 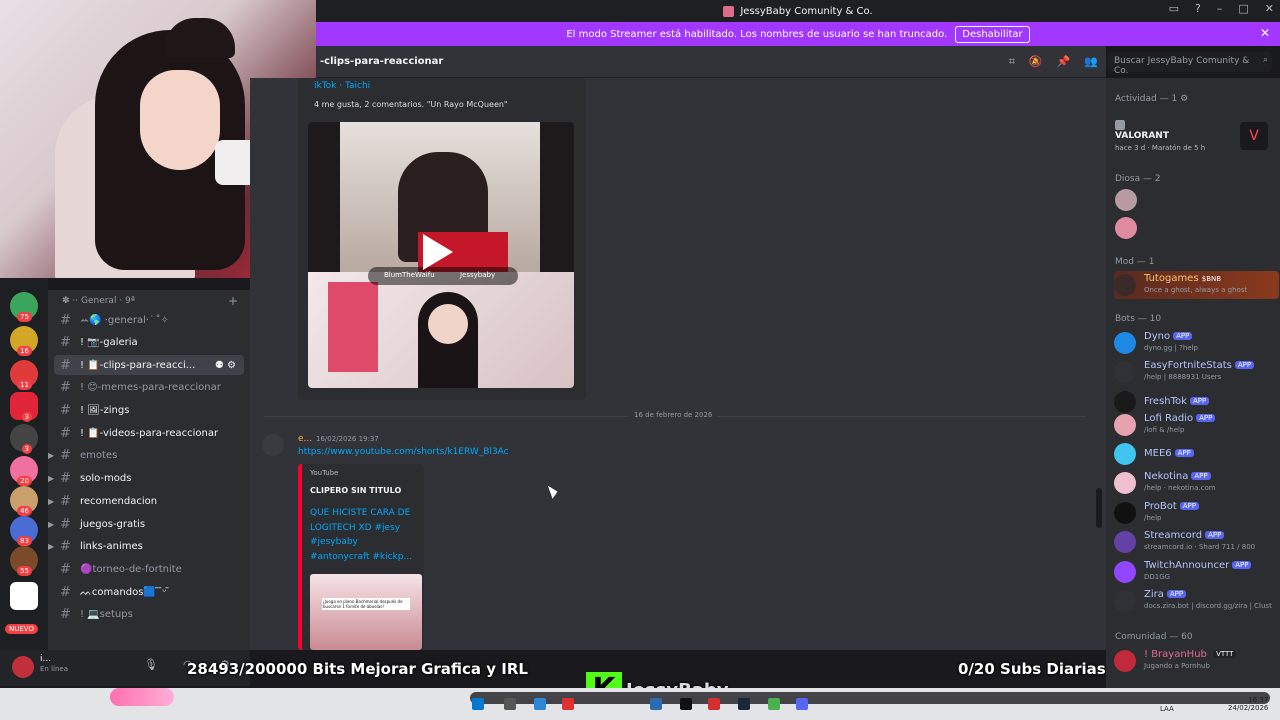 I want to click on members-icon: 👥, so click(x=1091, y=62).